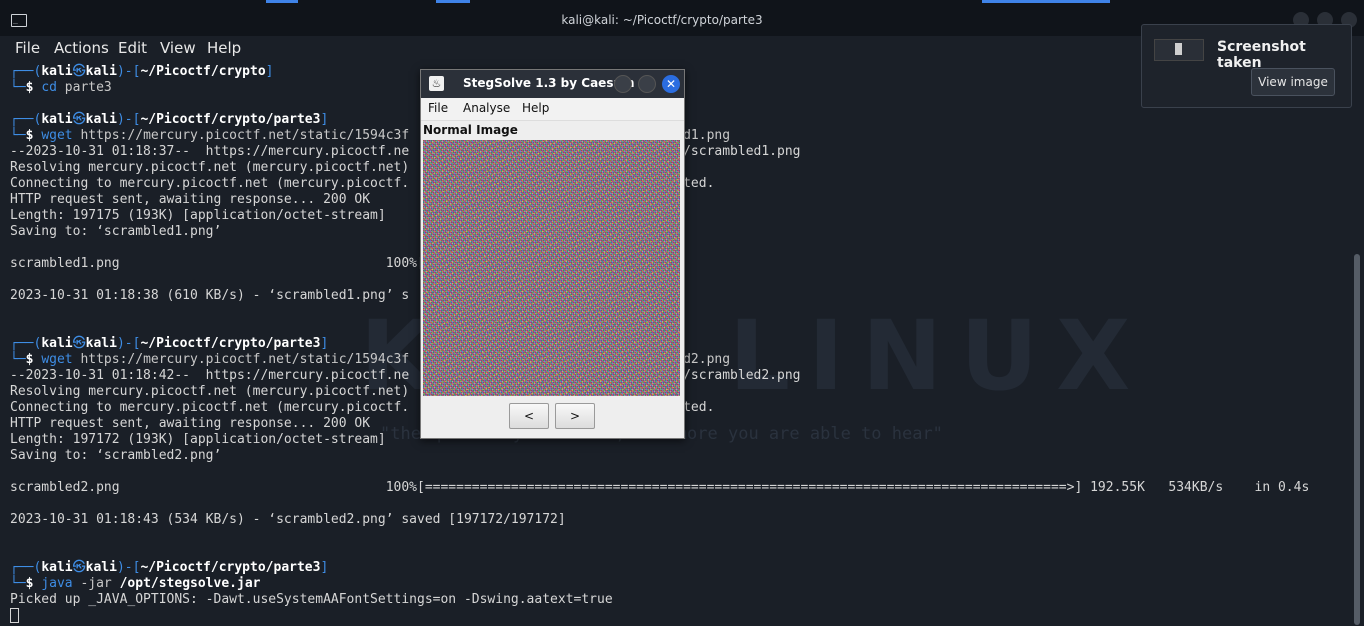 The image size is (1364, 626). What do you see at coordinates (529, 416) in the screenshot?
I see `previous-button: <` at bounding box center [529, 416].